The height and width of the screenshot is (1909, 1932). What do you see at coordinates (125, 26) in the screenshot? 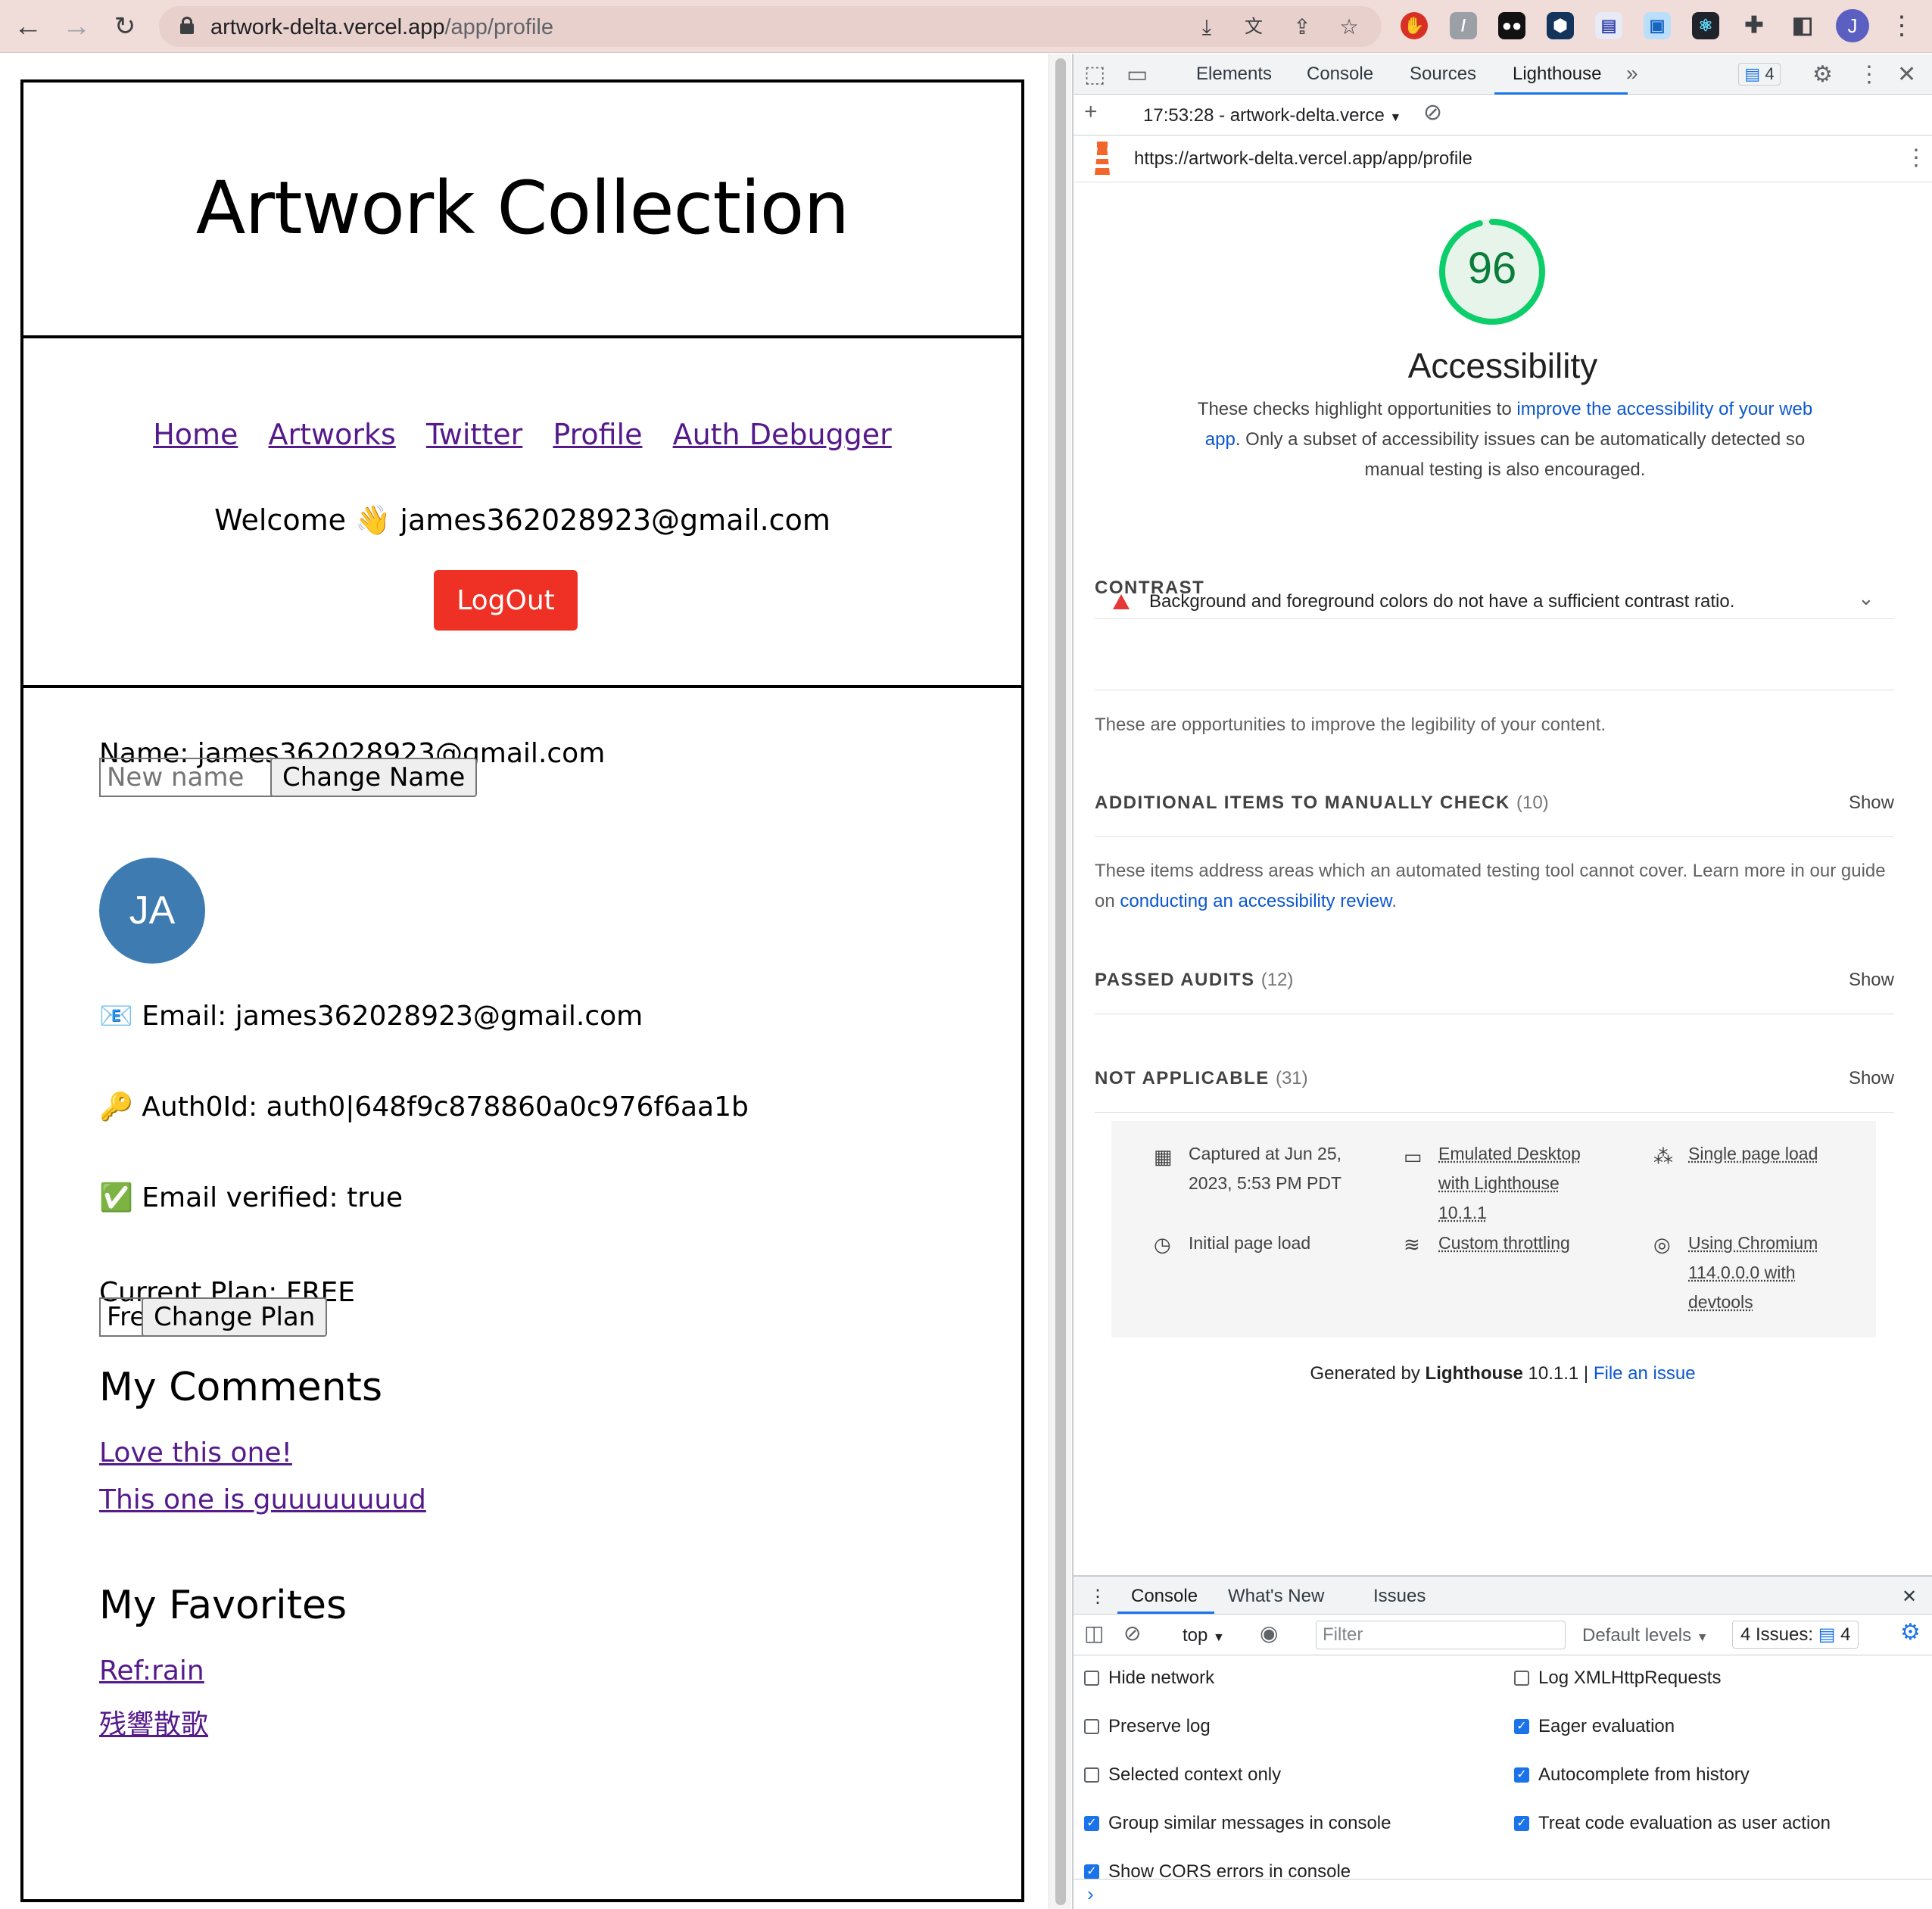
I see `reload-icon: ↻` at bounding box center [125, 26].